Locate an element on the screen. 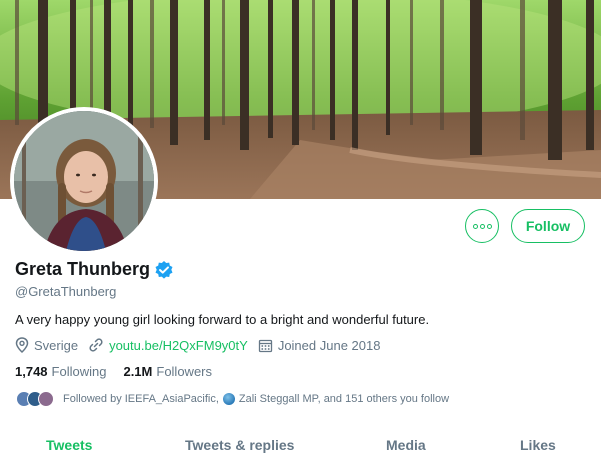 This screenshot has width=601, height=464. location-item: Sverige is located at coordinates (46, 345).